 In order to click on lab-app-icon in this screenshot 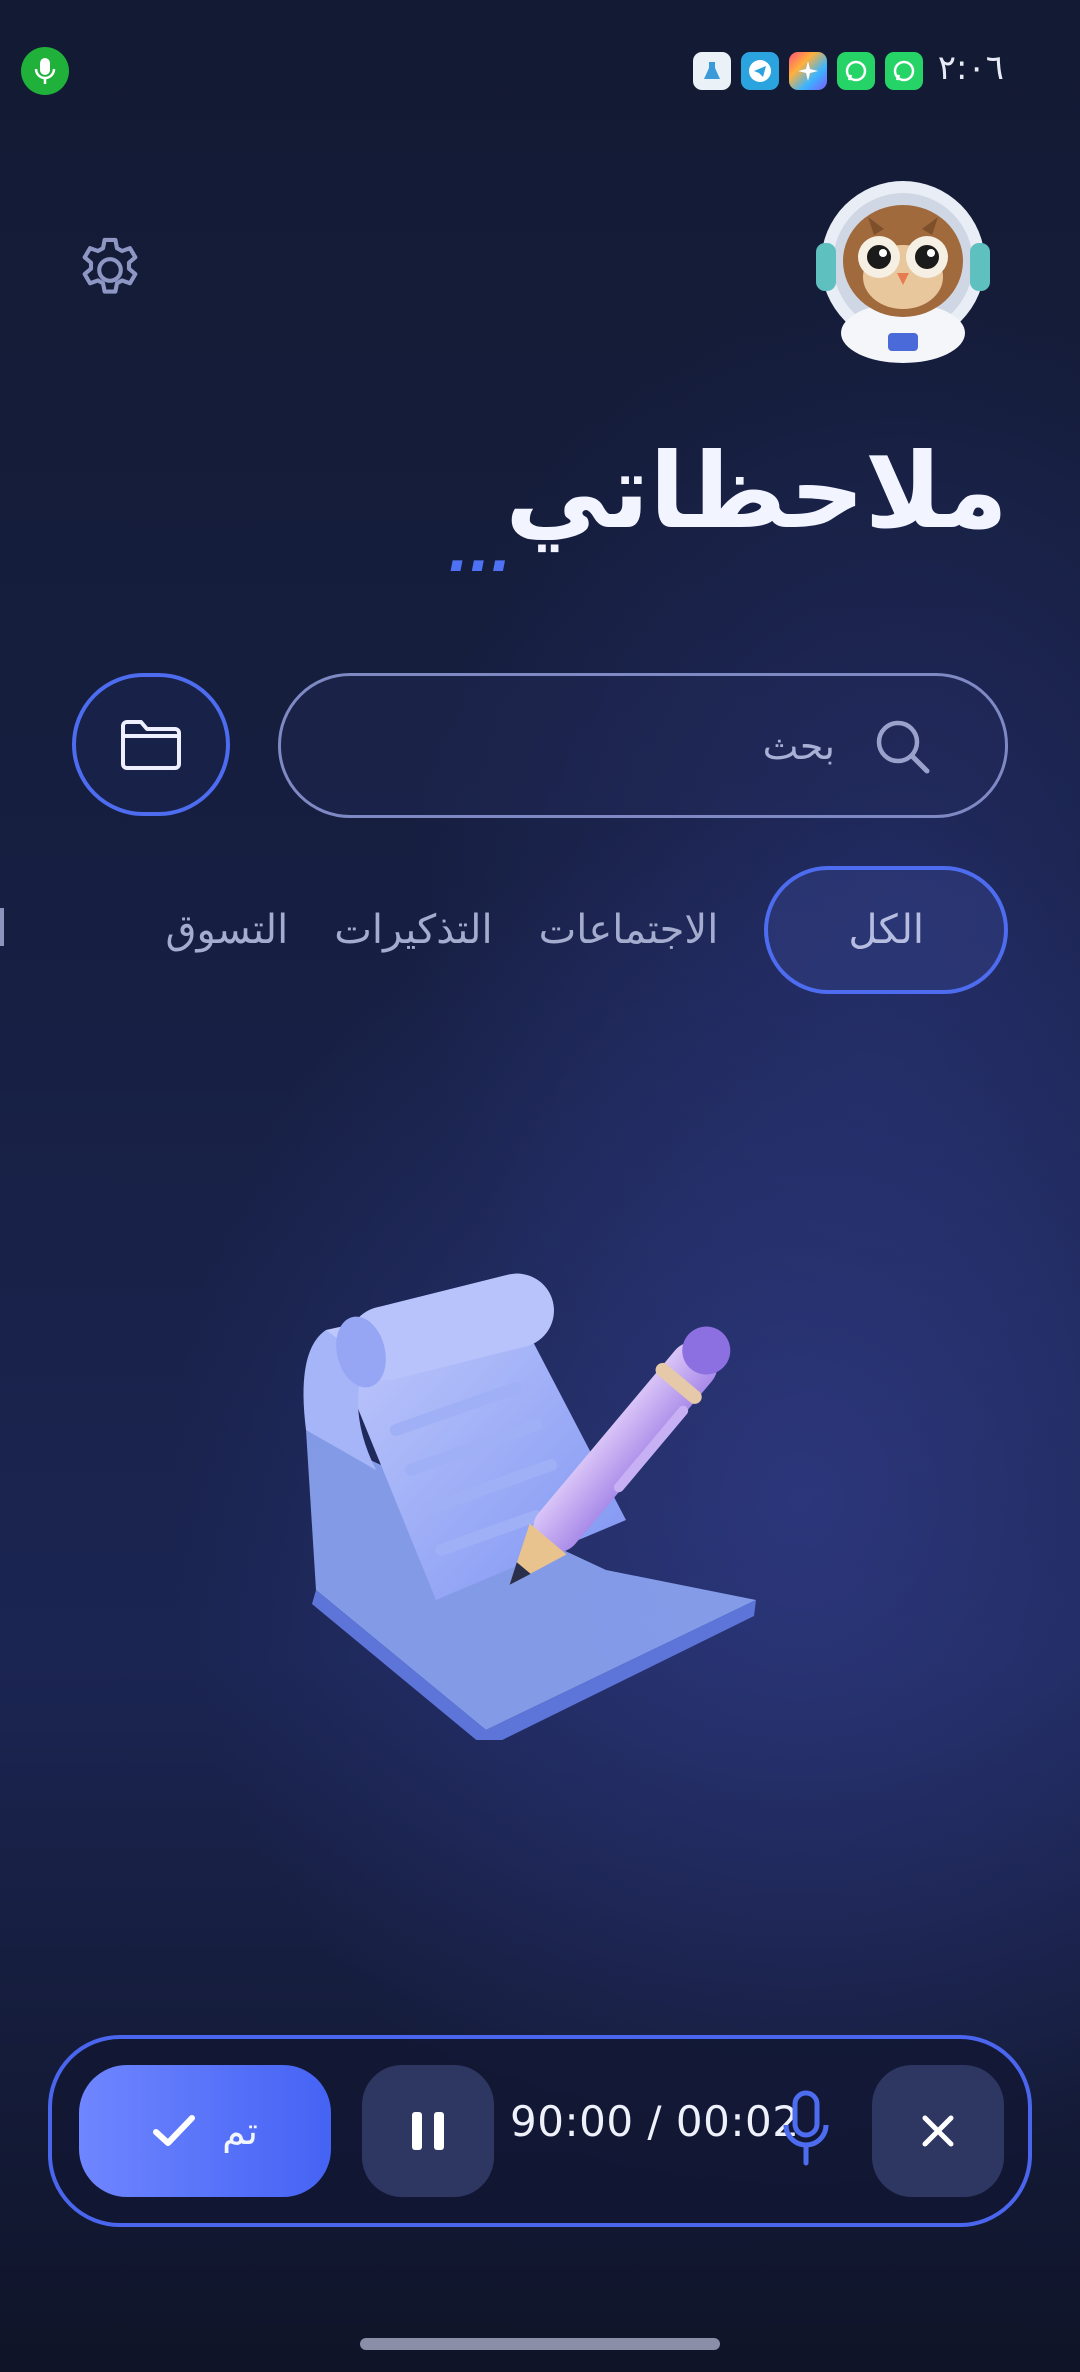, I will do `click(712, 71)`.